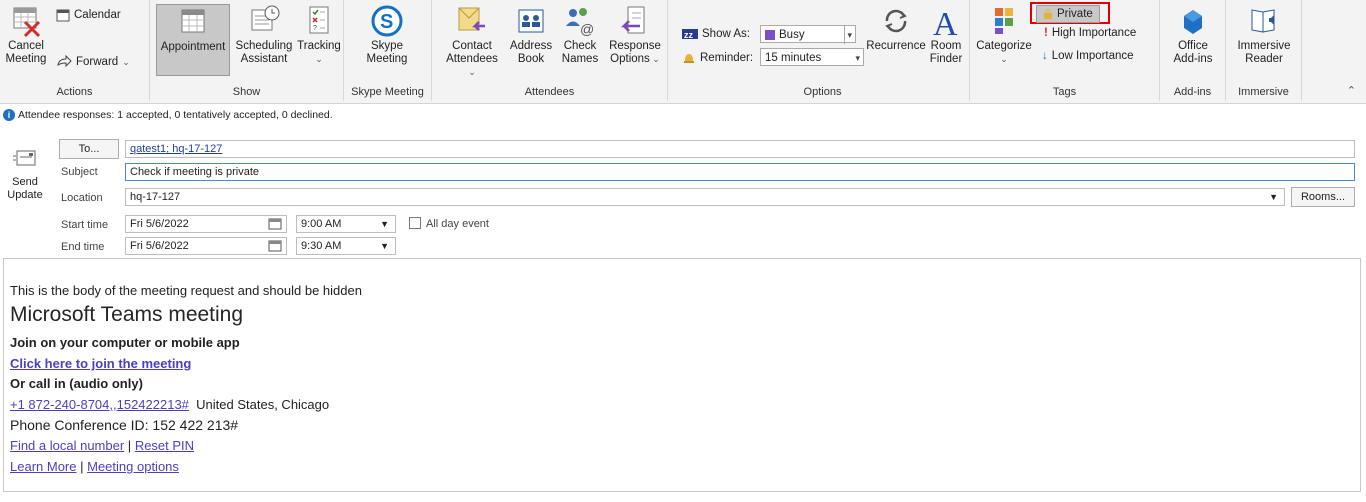 Image resolution: width=1366 pixels, height=502 pixels. I want to click on info-icon: i, so click(9, 115).